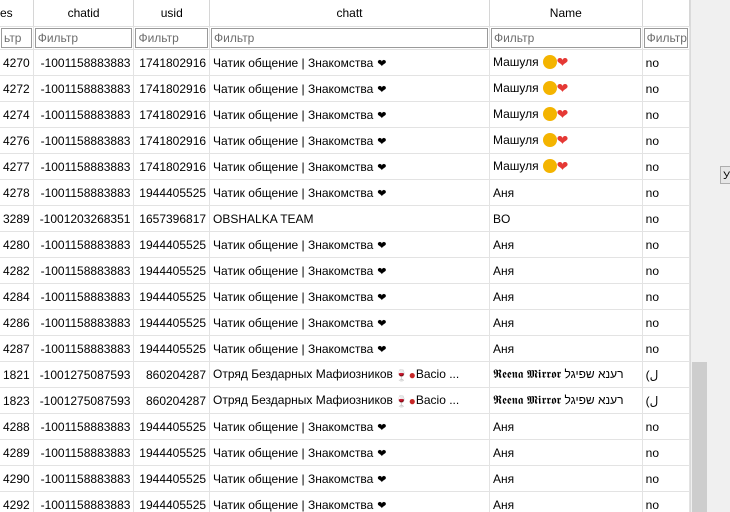 Image resolution: width=730 pixels, height=512 pixels. I want to click on cell-id: 4289, so click(17, 452).